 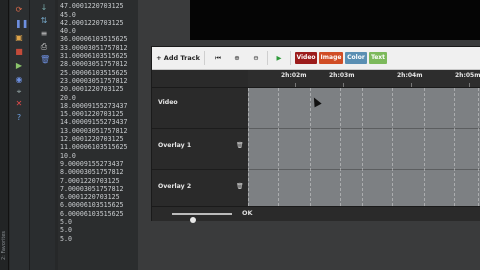 I want to click on close-icon: ✕, so click(x=19, y=104).